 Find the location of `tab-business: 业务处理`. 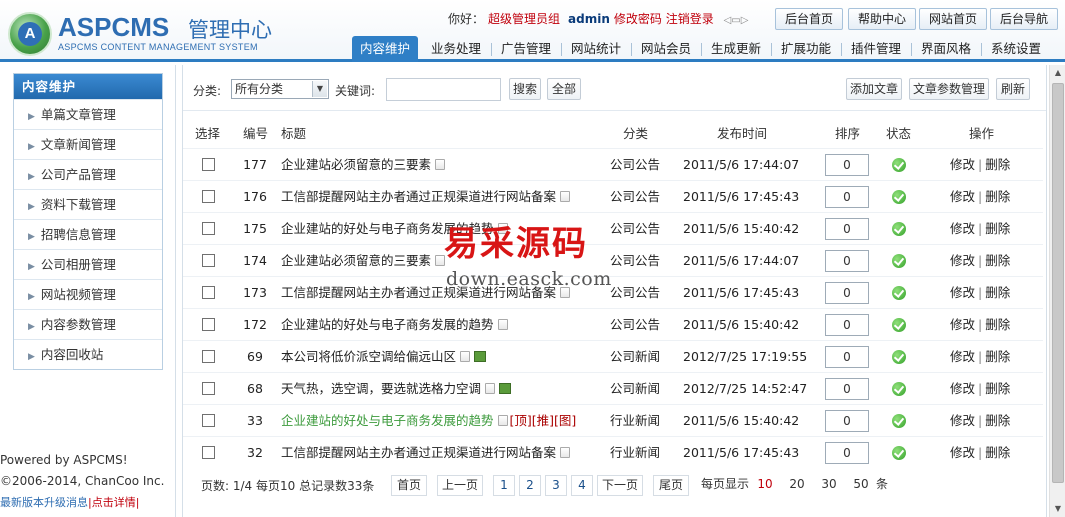

tab-business: 业务处理 is located at coordinates (456, 49).